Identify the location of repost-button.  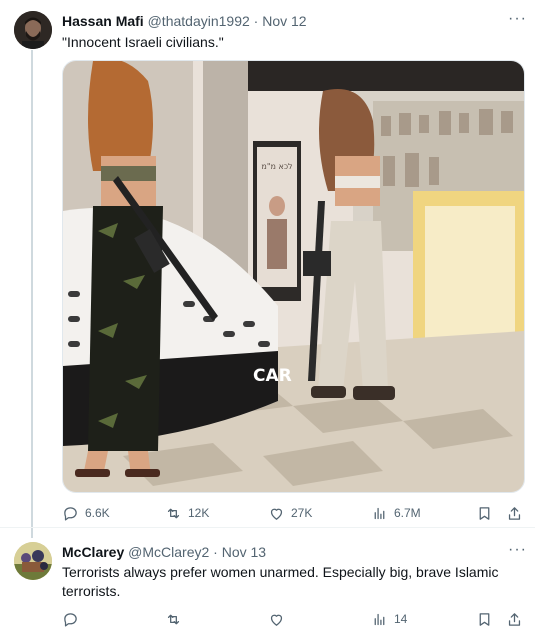
(176, 619).